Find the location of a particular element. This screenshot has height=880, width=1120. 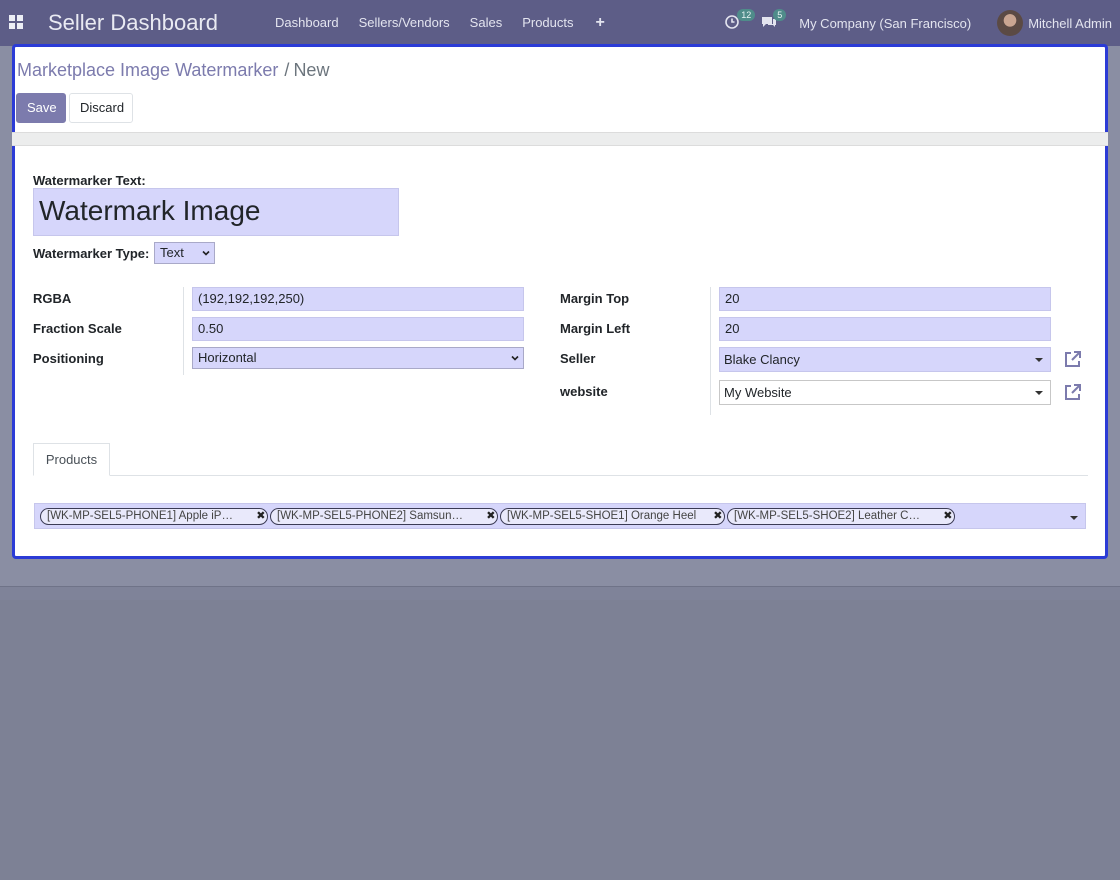

rgba-label: RGBA is located at coordinates (52, 298).